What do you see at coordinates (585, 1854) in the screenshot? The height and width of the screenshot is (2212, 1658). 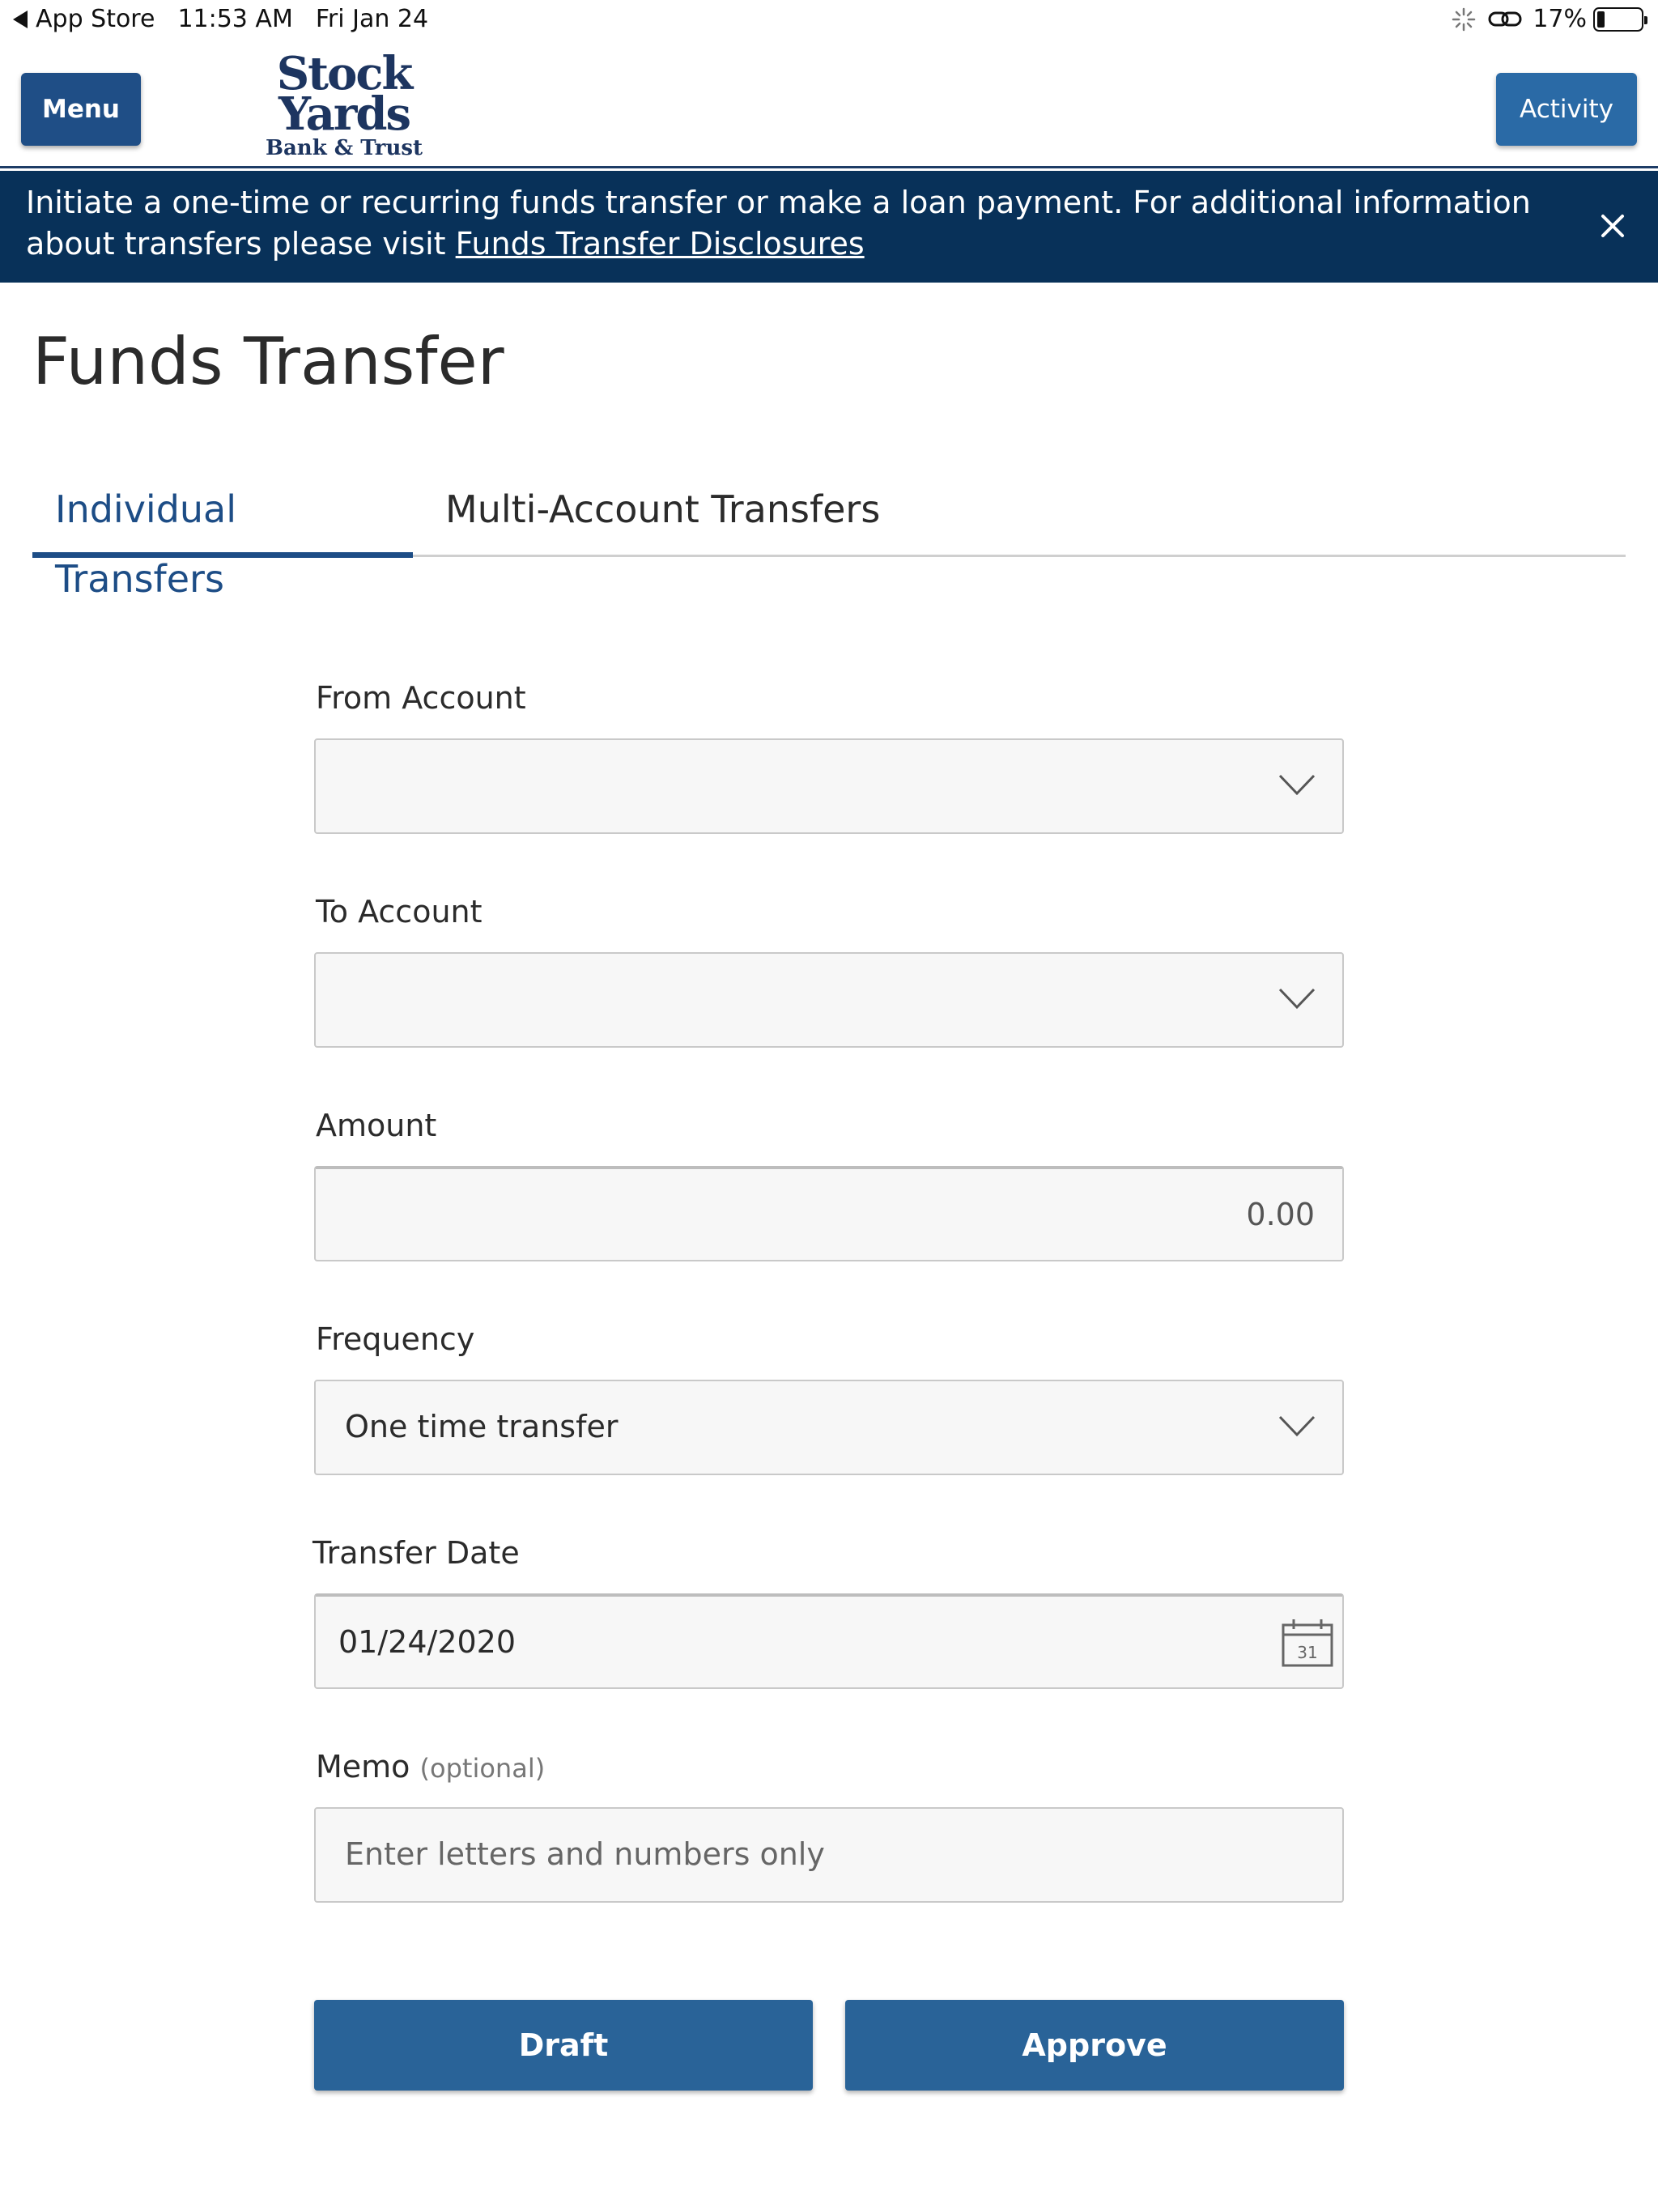 I see `memo-placeholder: Enter letters and numbers only` at bounding box center [585, 1854].